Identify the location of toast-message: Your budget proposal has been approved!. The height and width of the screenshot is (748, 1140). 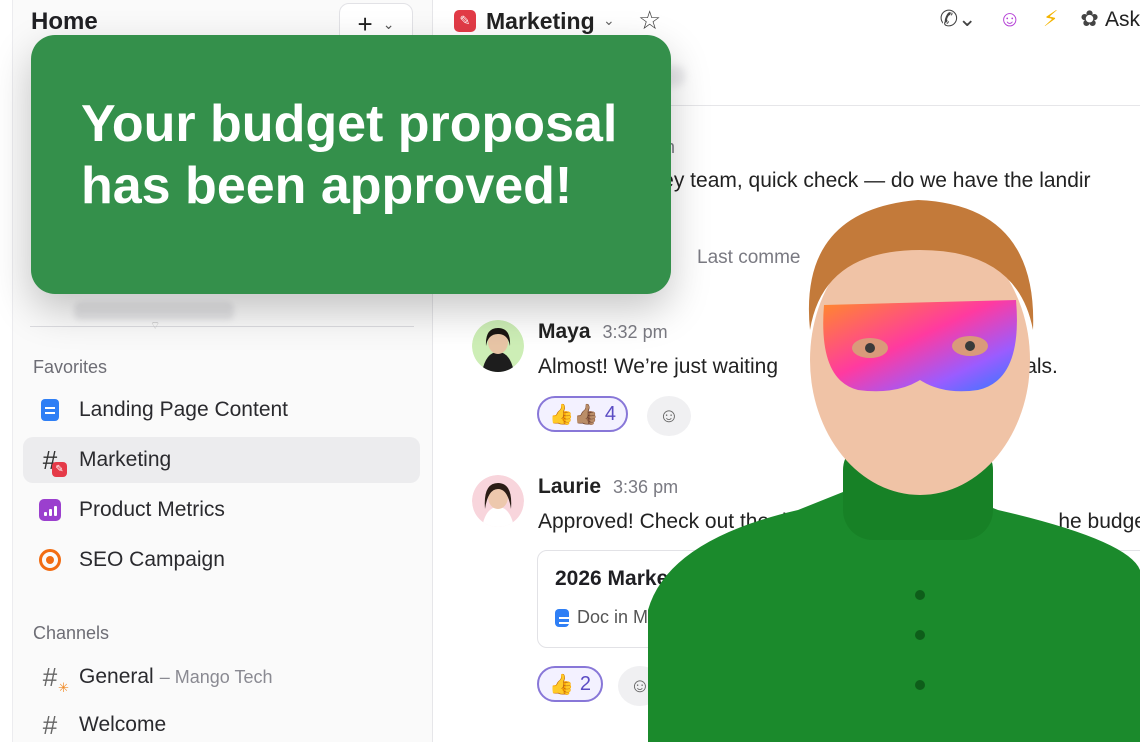
(349, 155).